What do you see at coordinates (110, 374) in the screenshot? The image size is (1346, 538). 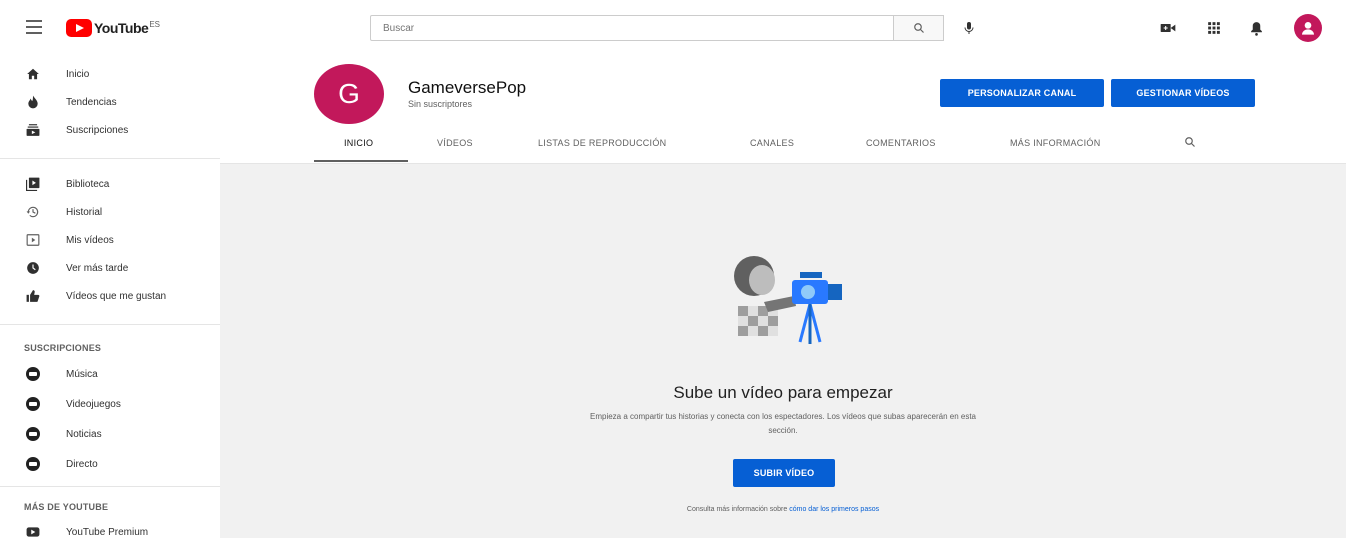 I see `sidebar-item-musica: Música` at bounding box center [110, 374].